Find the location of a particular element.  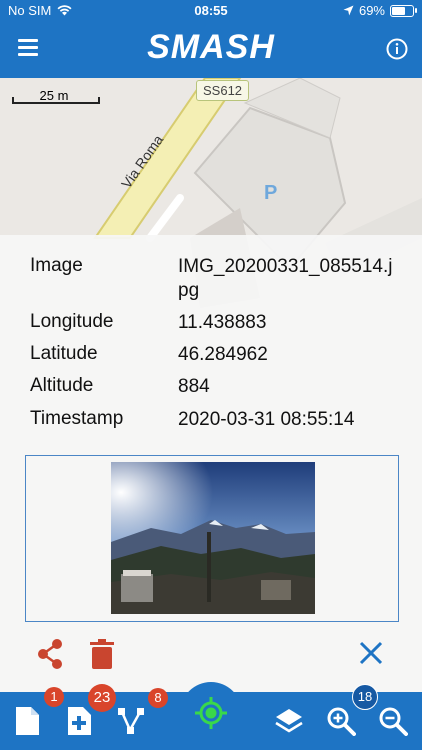

info-key: Timestamp is located at coordinates (77, 418).